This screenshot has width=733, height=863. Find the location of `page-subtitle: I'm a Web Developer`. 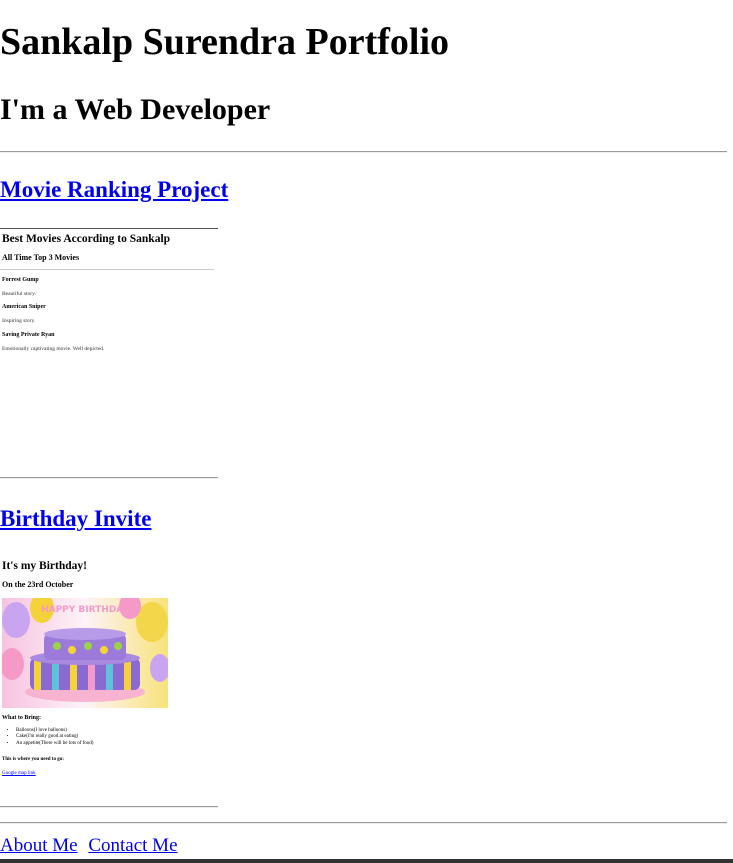

page-subtitle: I'm a Web Developer is located at coordinates (135, 109).